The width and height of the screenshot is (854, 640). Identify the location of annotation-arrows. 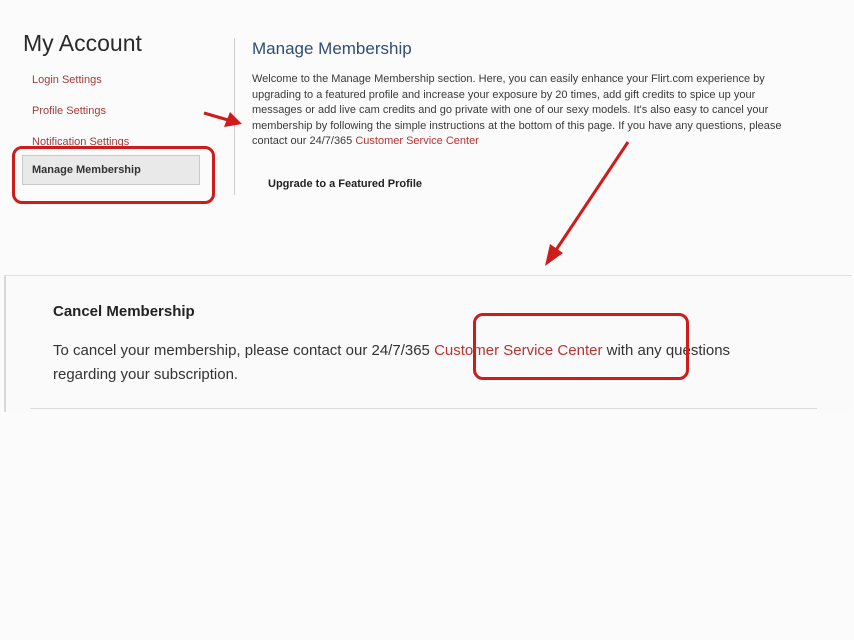
(416, 188).